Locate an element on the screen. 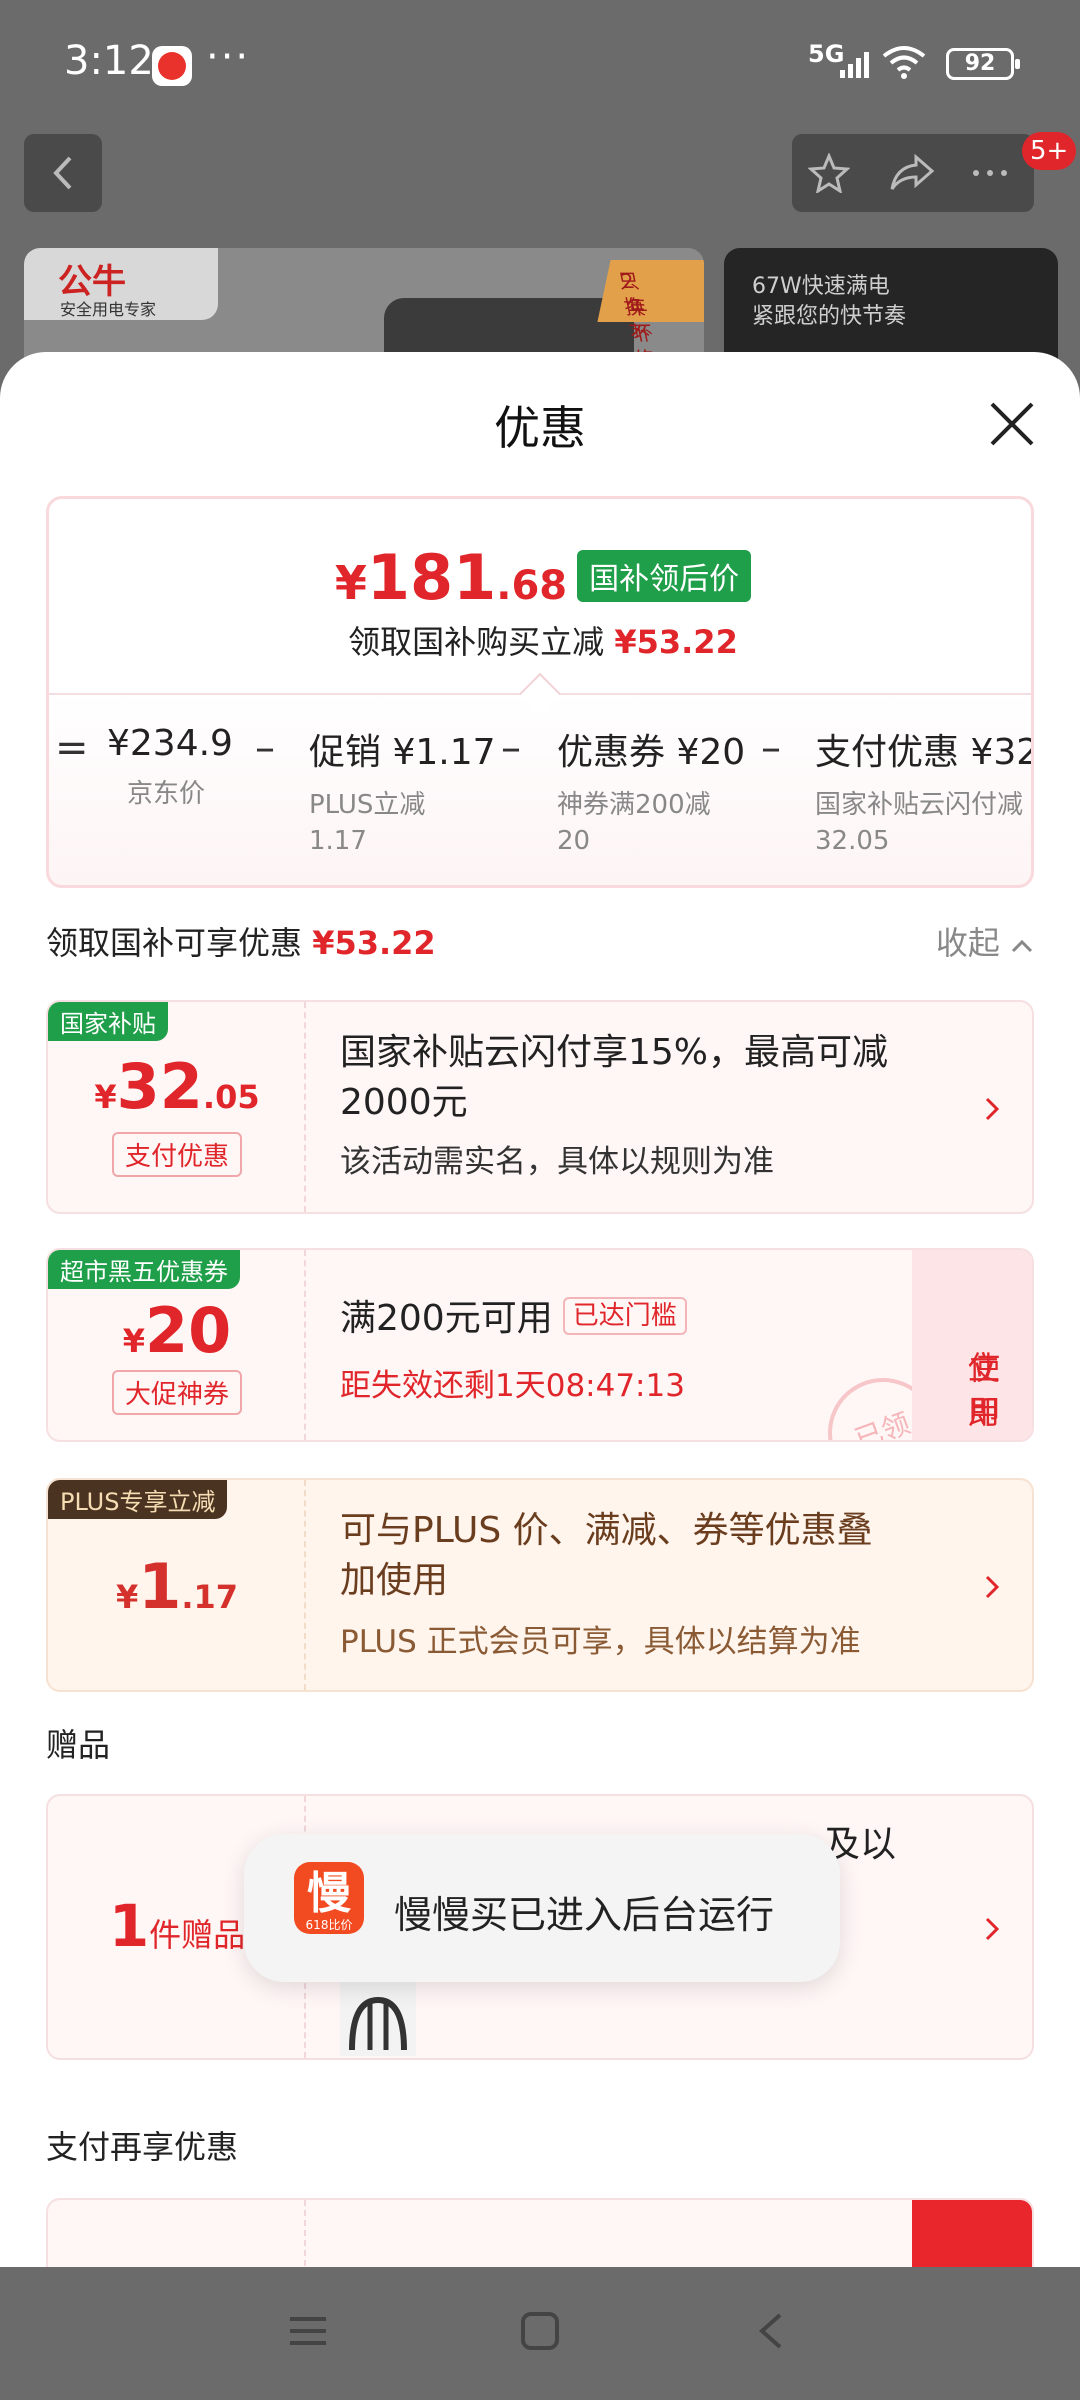  toast-message: 慢慢买已进入后台运行 is located at coordinates (584, 1915).